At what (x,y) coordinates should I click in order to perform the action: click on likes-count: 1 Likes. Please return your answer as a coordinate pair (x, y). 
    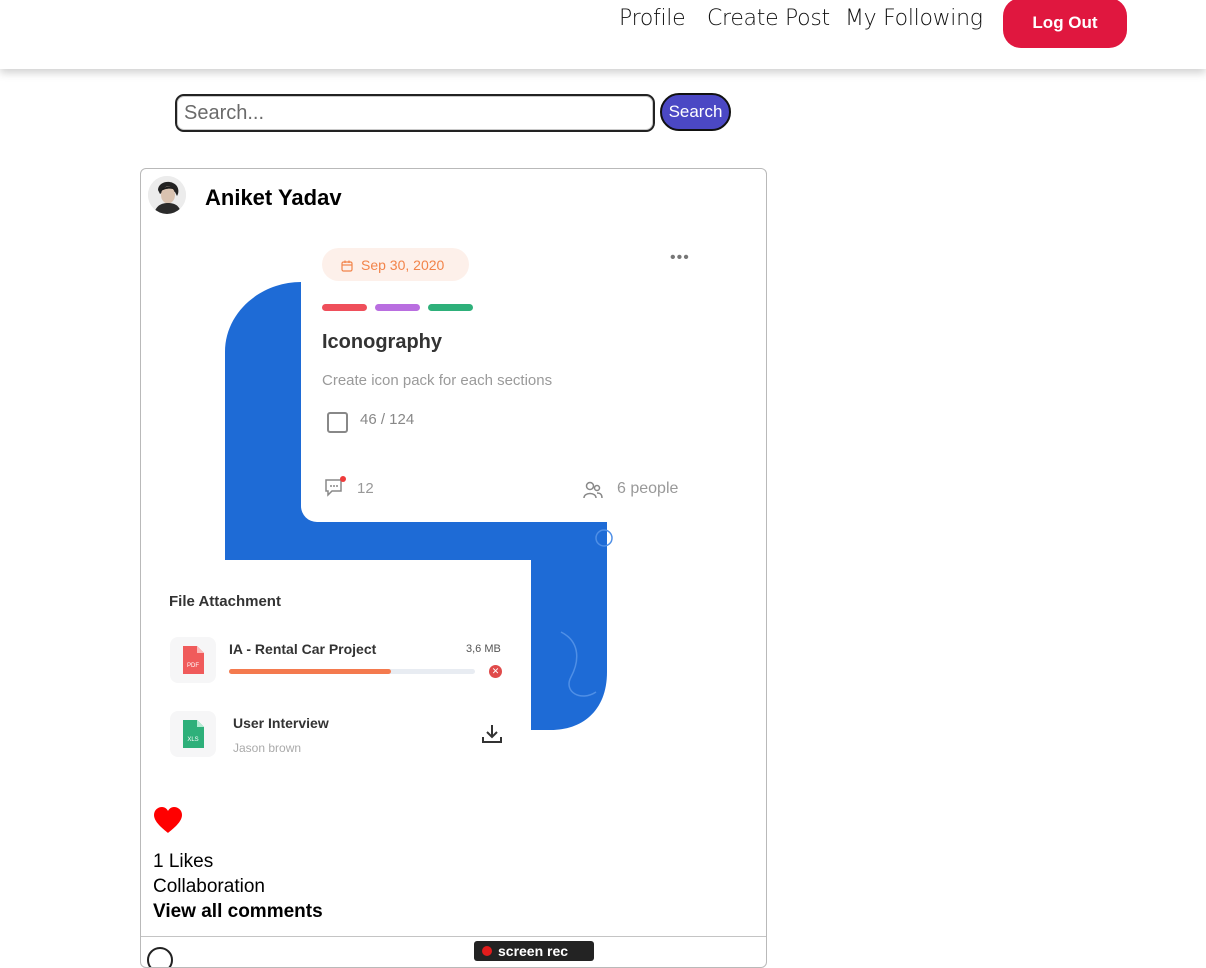
    Looking at the image, I should click on (183, 861).